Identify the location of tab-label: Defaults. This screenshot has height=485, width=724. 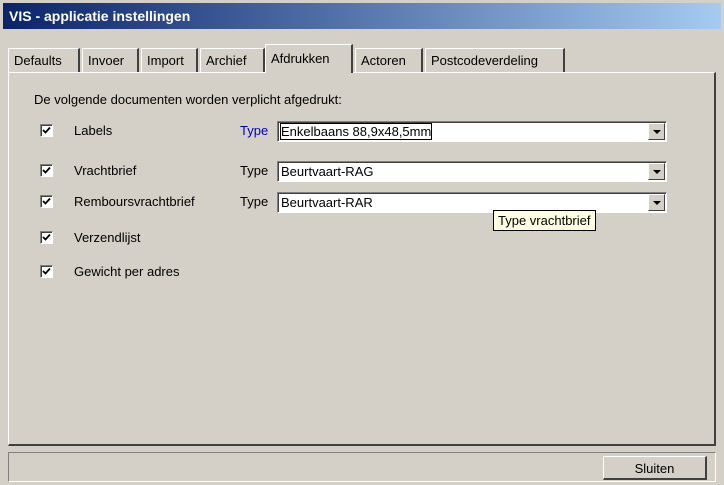
(38, 60).